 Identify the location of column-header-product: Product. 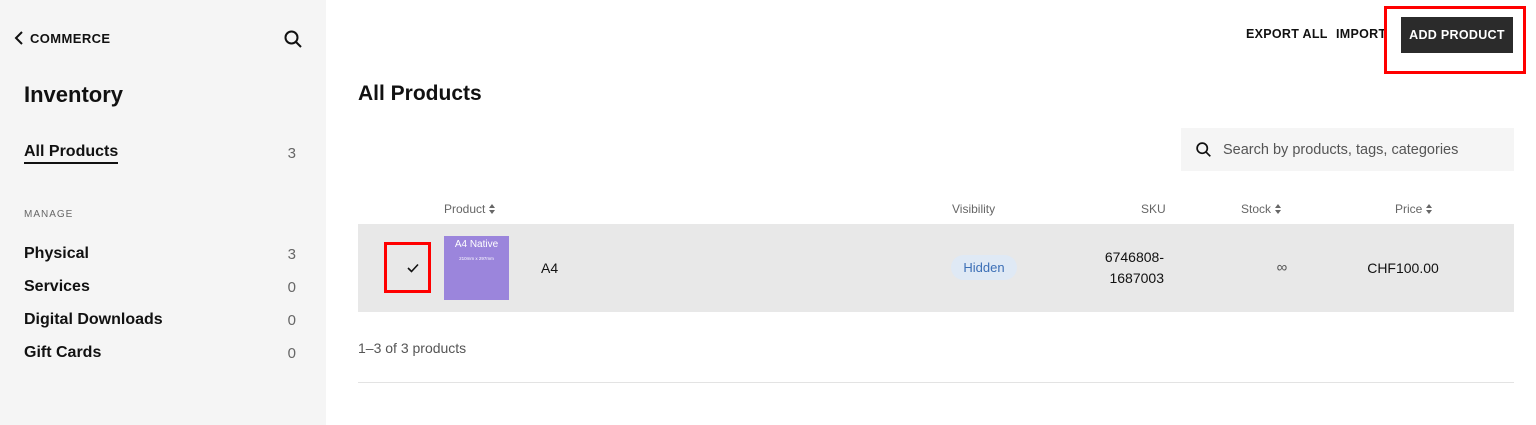
(470, 209).